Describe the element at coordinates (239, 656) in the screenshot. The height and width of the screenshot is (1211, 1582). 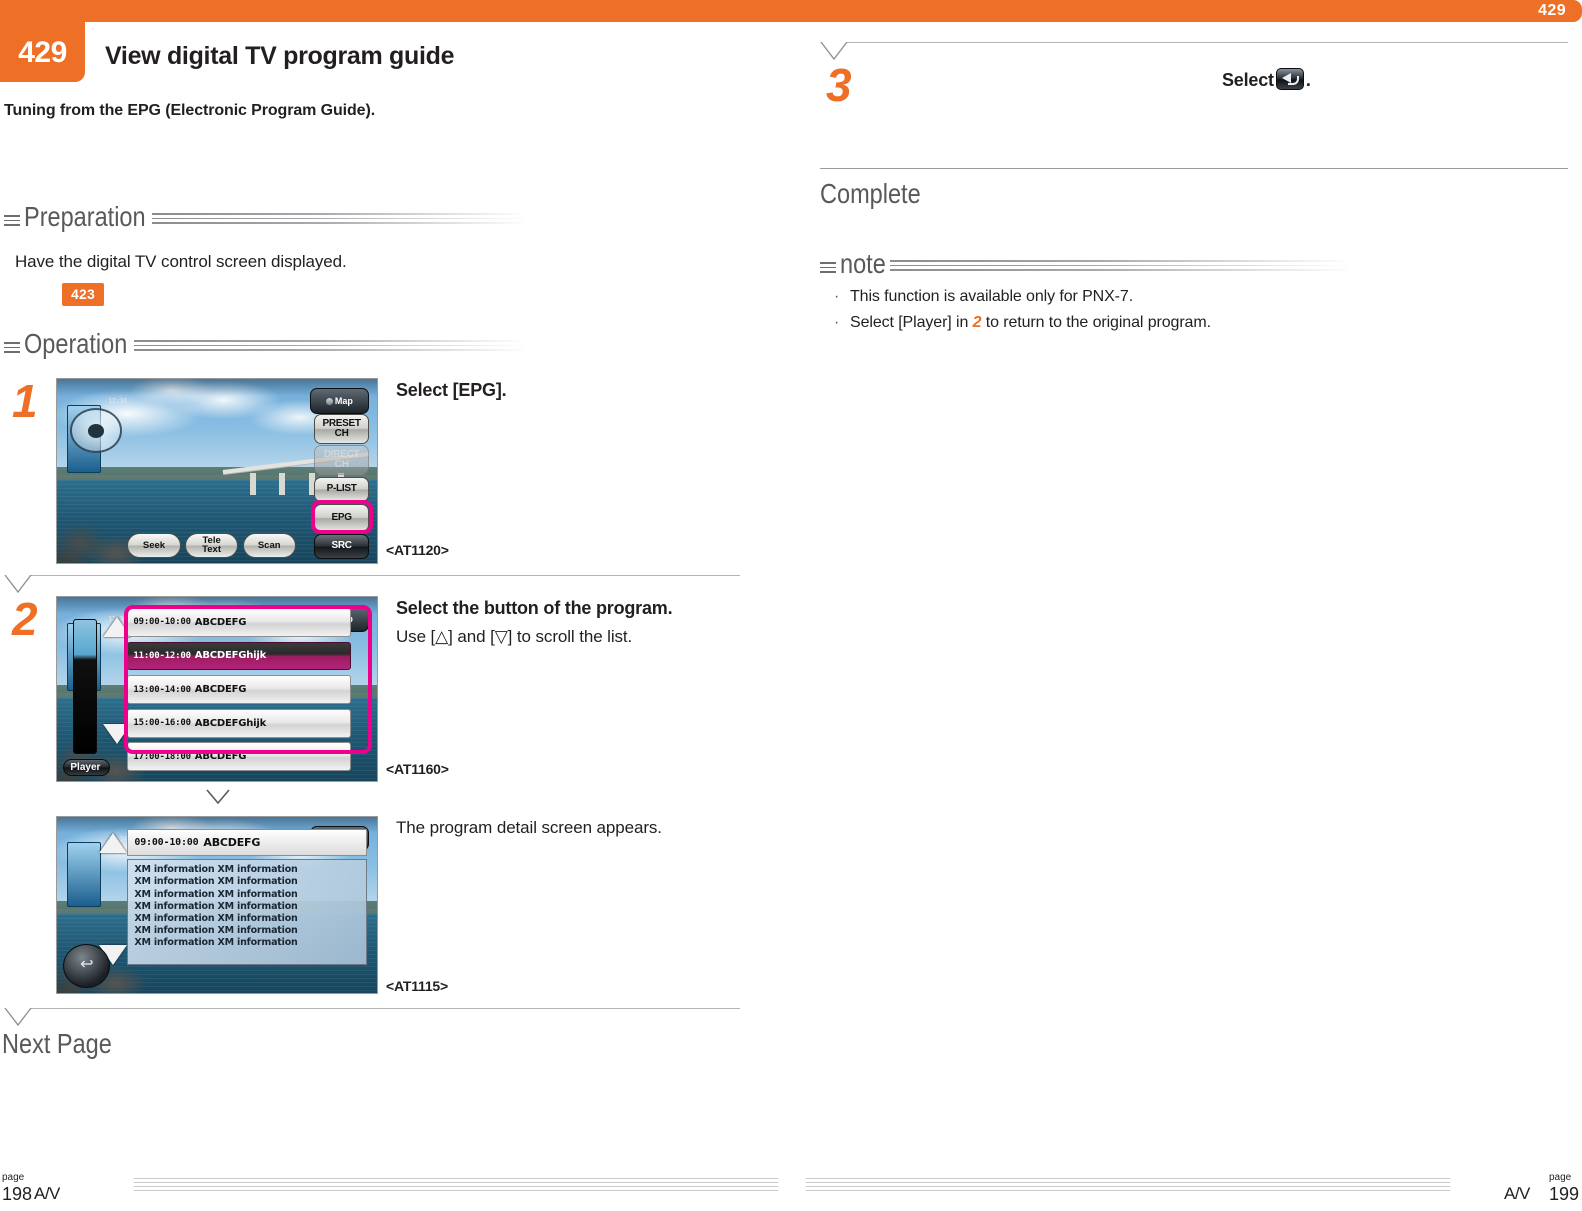
I see `epg-row: 11:00-12:00 ABCDEFGhijk` at that location.